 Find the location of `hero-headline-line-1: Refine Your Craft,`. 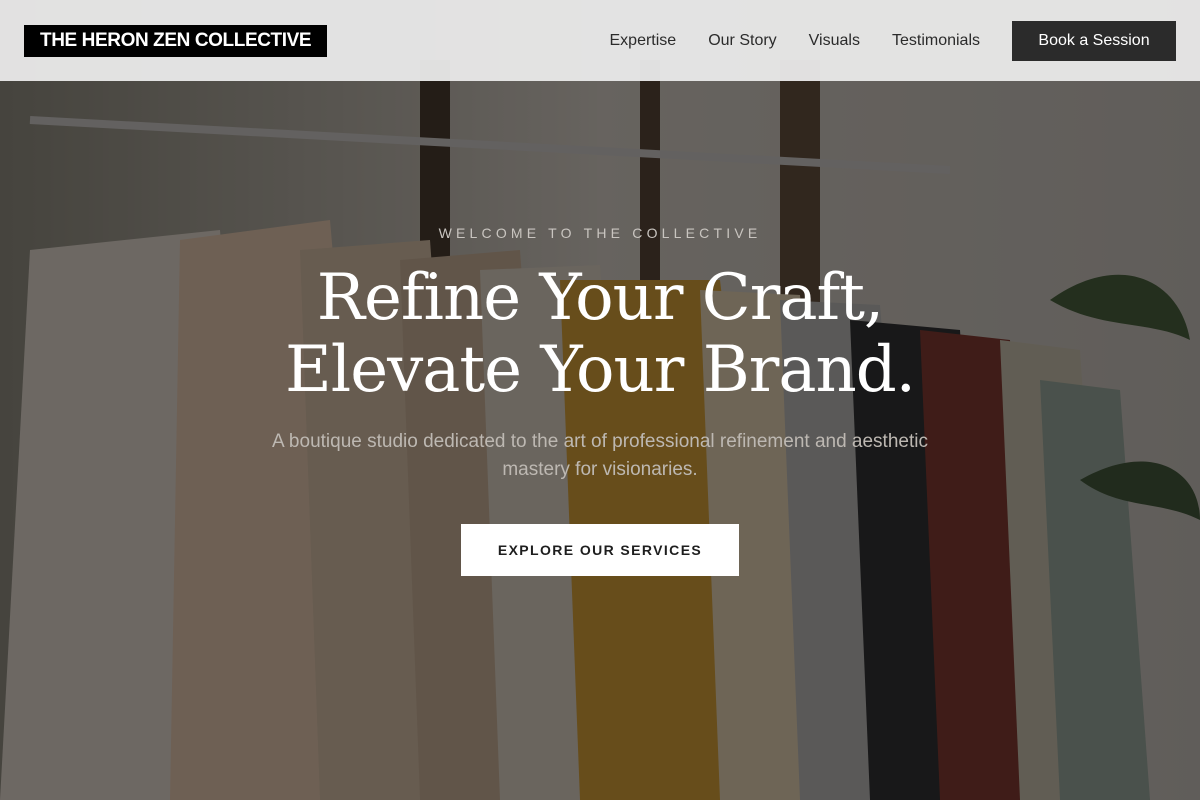

hero-headline-line-1: Refine Your Craft, is located at coordinates (600, 298).